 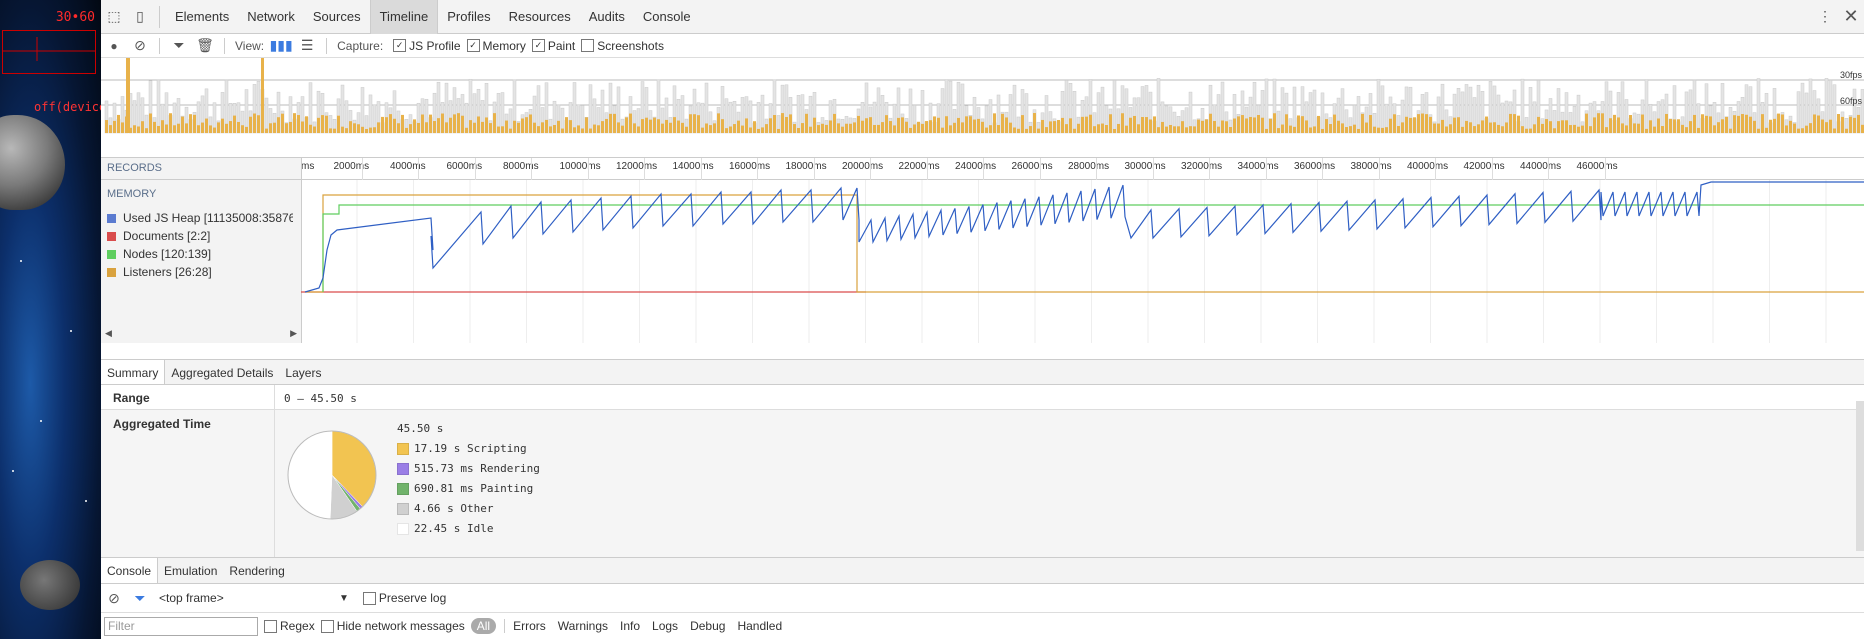 What do you see at coordinates (1089, 166) in the screenshot?
I see `ruler-tick-label: 28000ms` at bounding box center [1089, 166].